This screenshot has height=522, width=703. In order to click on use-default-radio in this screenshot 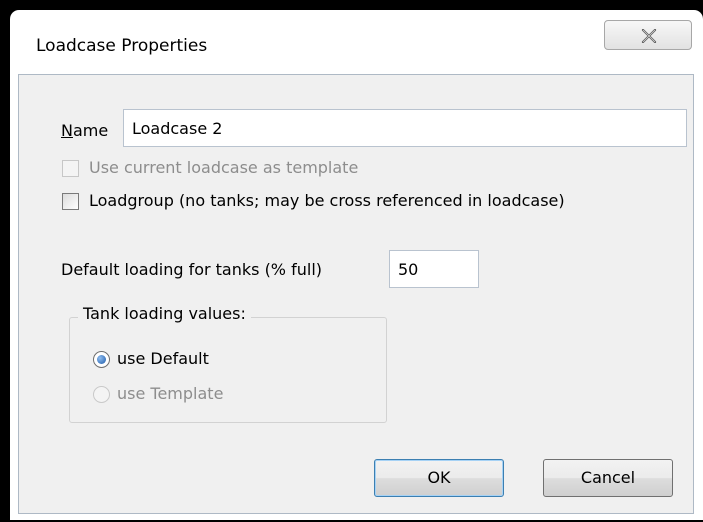, I will do `click(101, 359)`.